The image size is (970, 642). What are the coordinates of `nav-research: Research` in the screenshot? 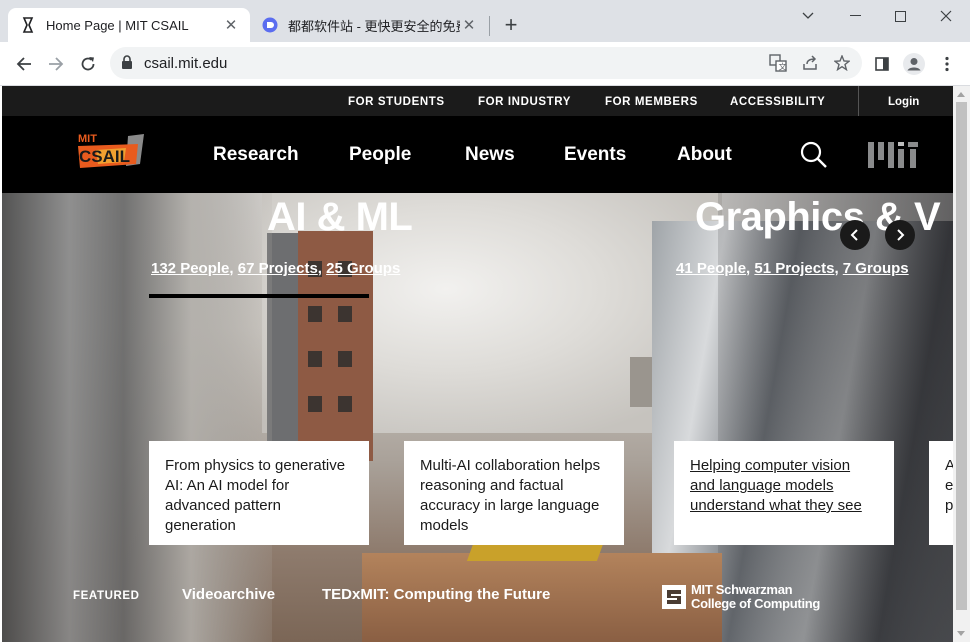 It's located at (256, 155).